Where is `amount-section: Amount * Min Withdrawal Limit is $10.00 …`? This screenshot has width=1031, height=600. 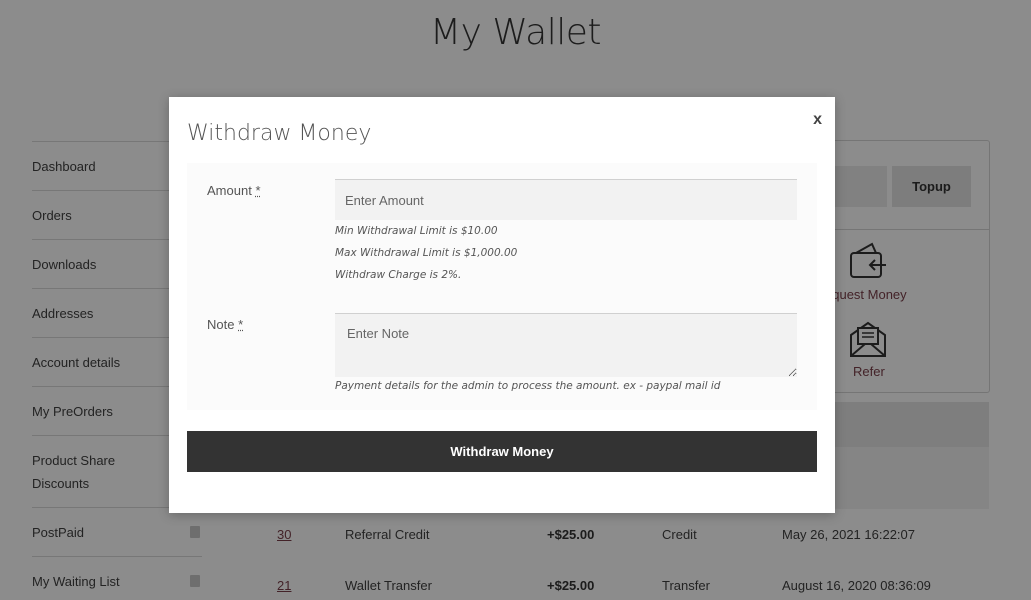 amount-section: Amount * Min Withdrawal Limit is $10.00 … is located at coordinates (502, 230).